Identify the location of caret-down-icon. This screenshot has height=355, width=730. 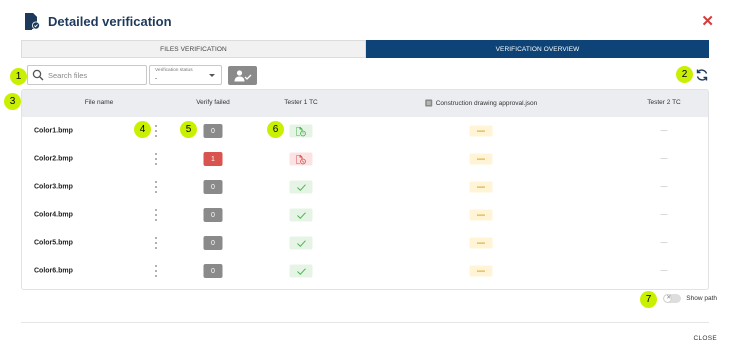
(212, 75).